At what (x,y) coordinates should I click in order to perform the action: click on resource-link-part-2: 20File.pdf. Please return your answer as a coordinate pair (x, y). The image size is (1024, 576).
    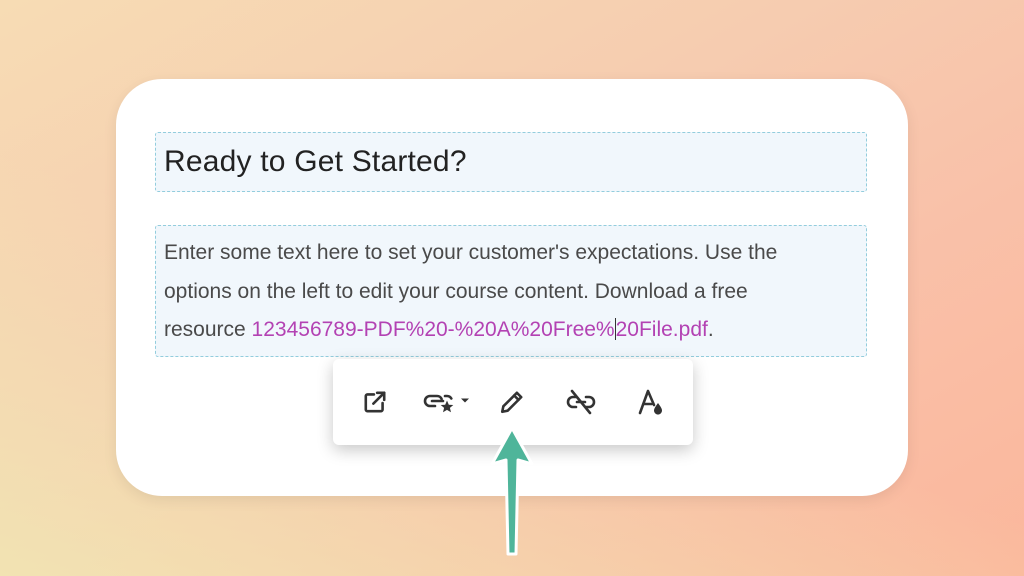
    Looking at the image, I should click on (662, 329).